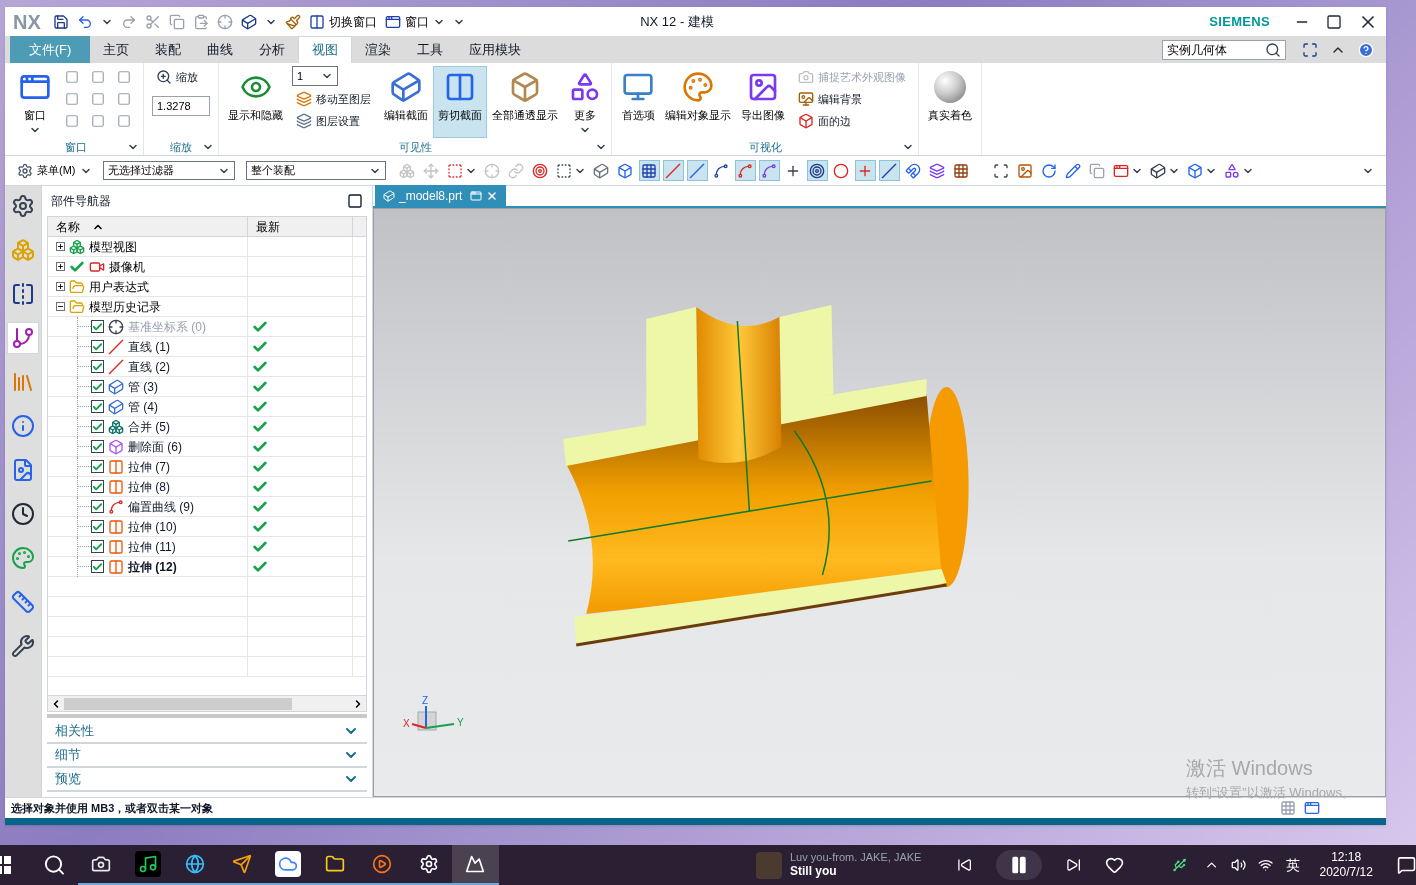  Describe the element at coordinates (168, 49) in the screenshot. I see `ribbon-tab: 装配` at that location.